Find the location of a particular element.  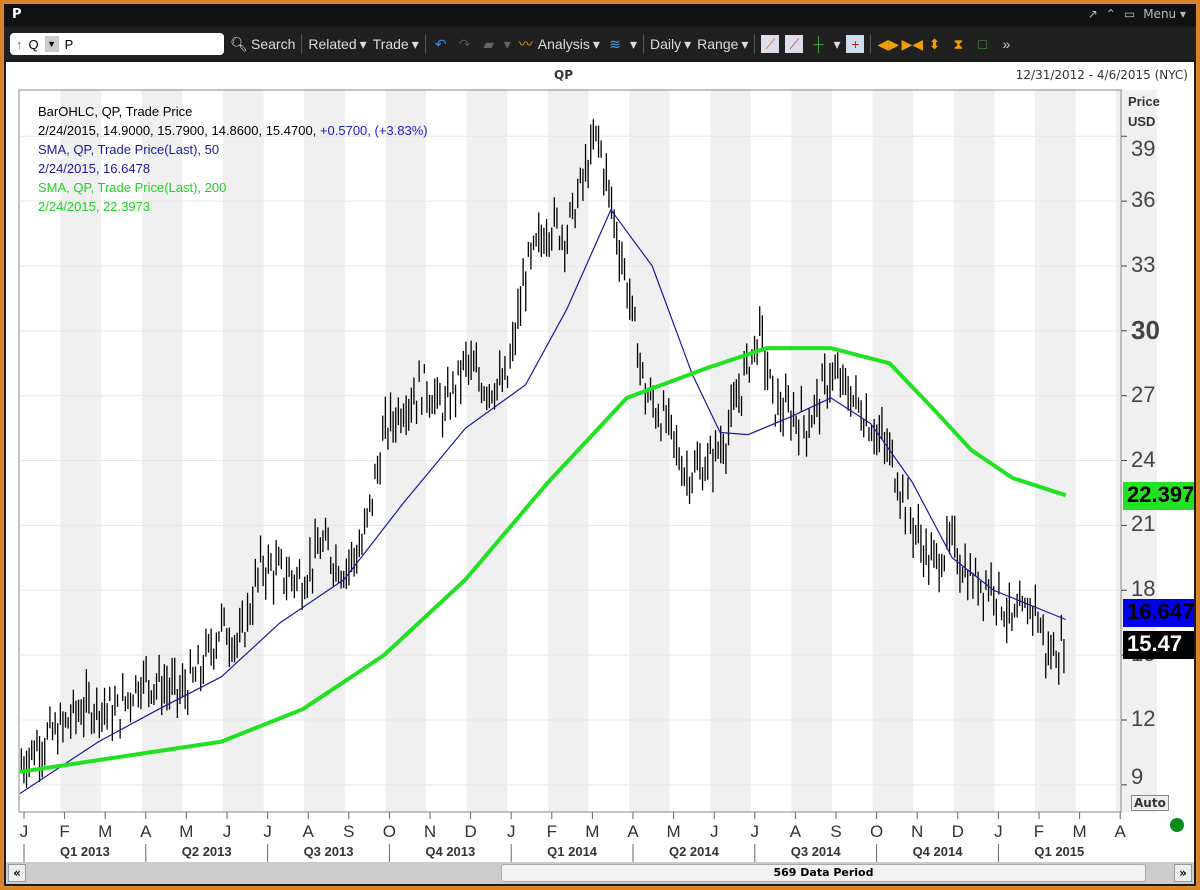

sma50-badge: 16.647 is located at coordinates (1158, 613).